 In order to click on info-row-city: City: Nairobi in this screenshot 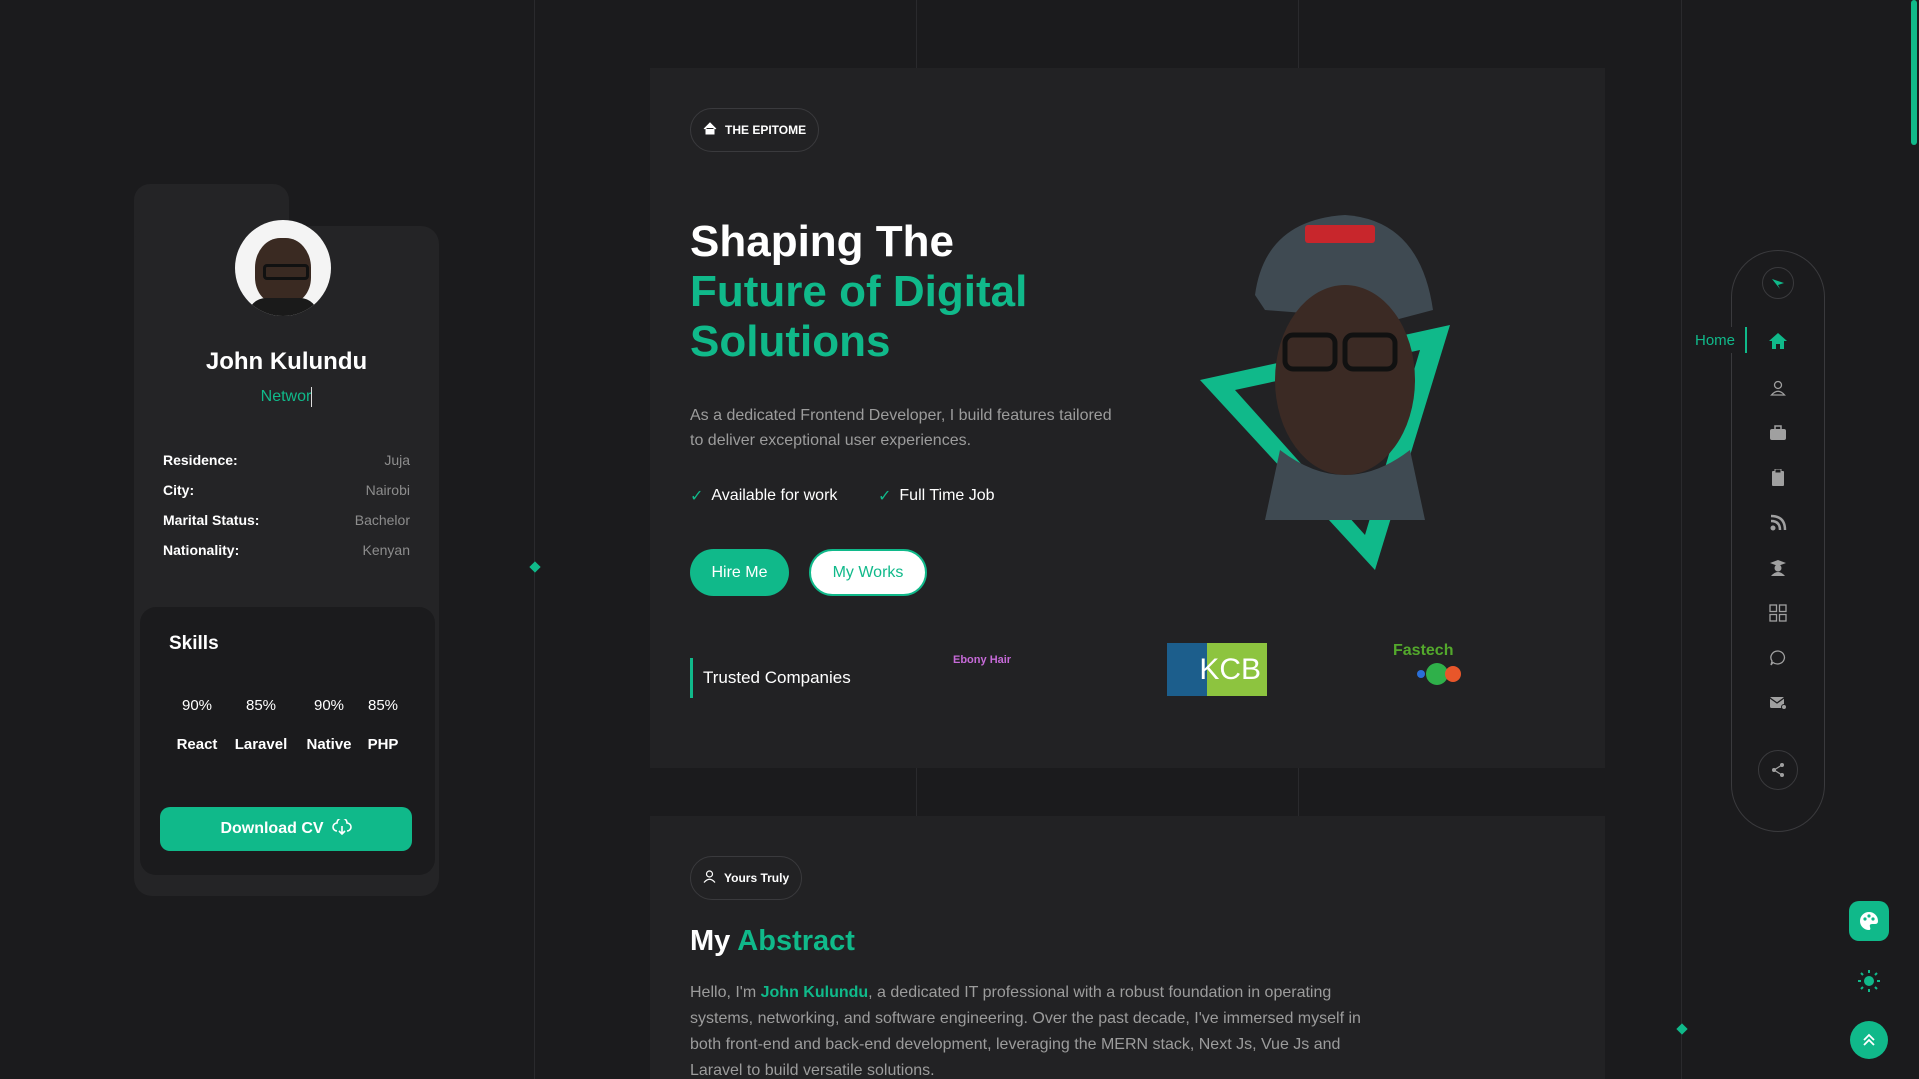, I will do `click(286, 490)`.